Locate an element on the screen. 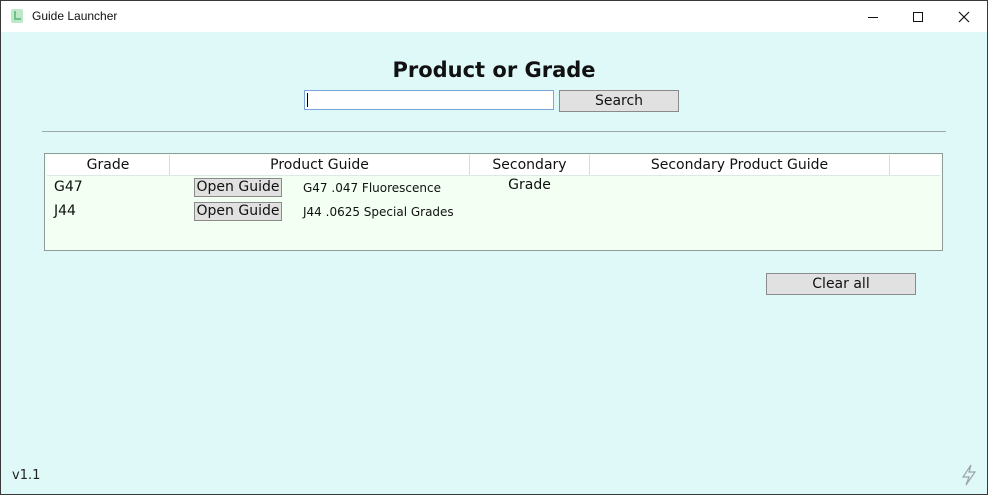 The height and width of the screenshot is (495, 988). column-header-secondary-product-guide: Secondary Product Guide is located at coordinates (740, 165).